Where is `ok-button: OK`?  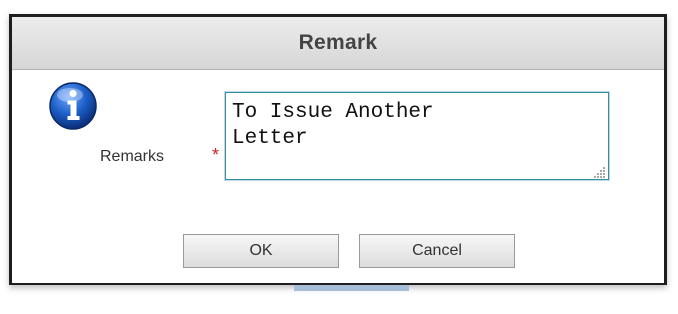
ok-button: OK is located at coordinates (261, 251).